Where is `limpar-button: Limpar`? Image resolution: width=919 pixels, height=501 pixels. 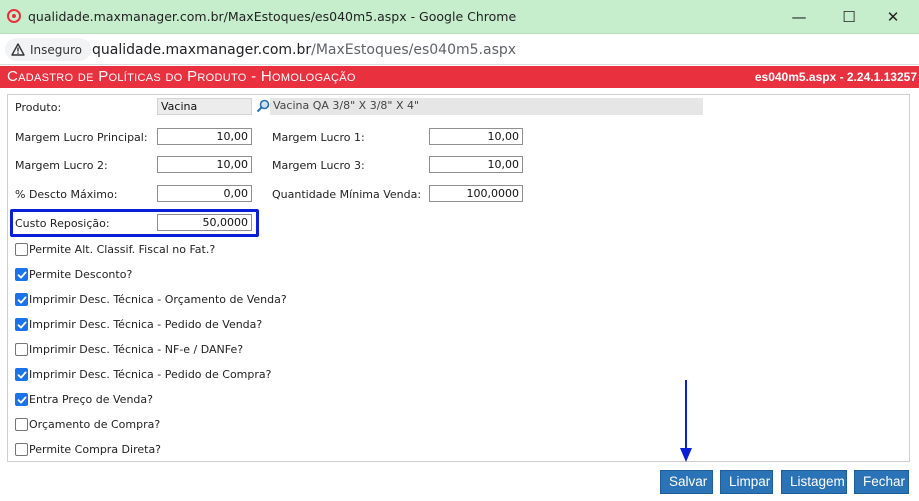 limpar-button: Limpar is located at coordinates (746, 482).